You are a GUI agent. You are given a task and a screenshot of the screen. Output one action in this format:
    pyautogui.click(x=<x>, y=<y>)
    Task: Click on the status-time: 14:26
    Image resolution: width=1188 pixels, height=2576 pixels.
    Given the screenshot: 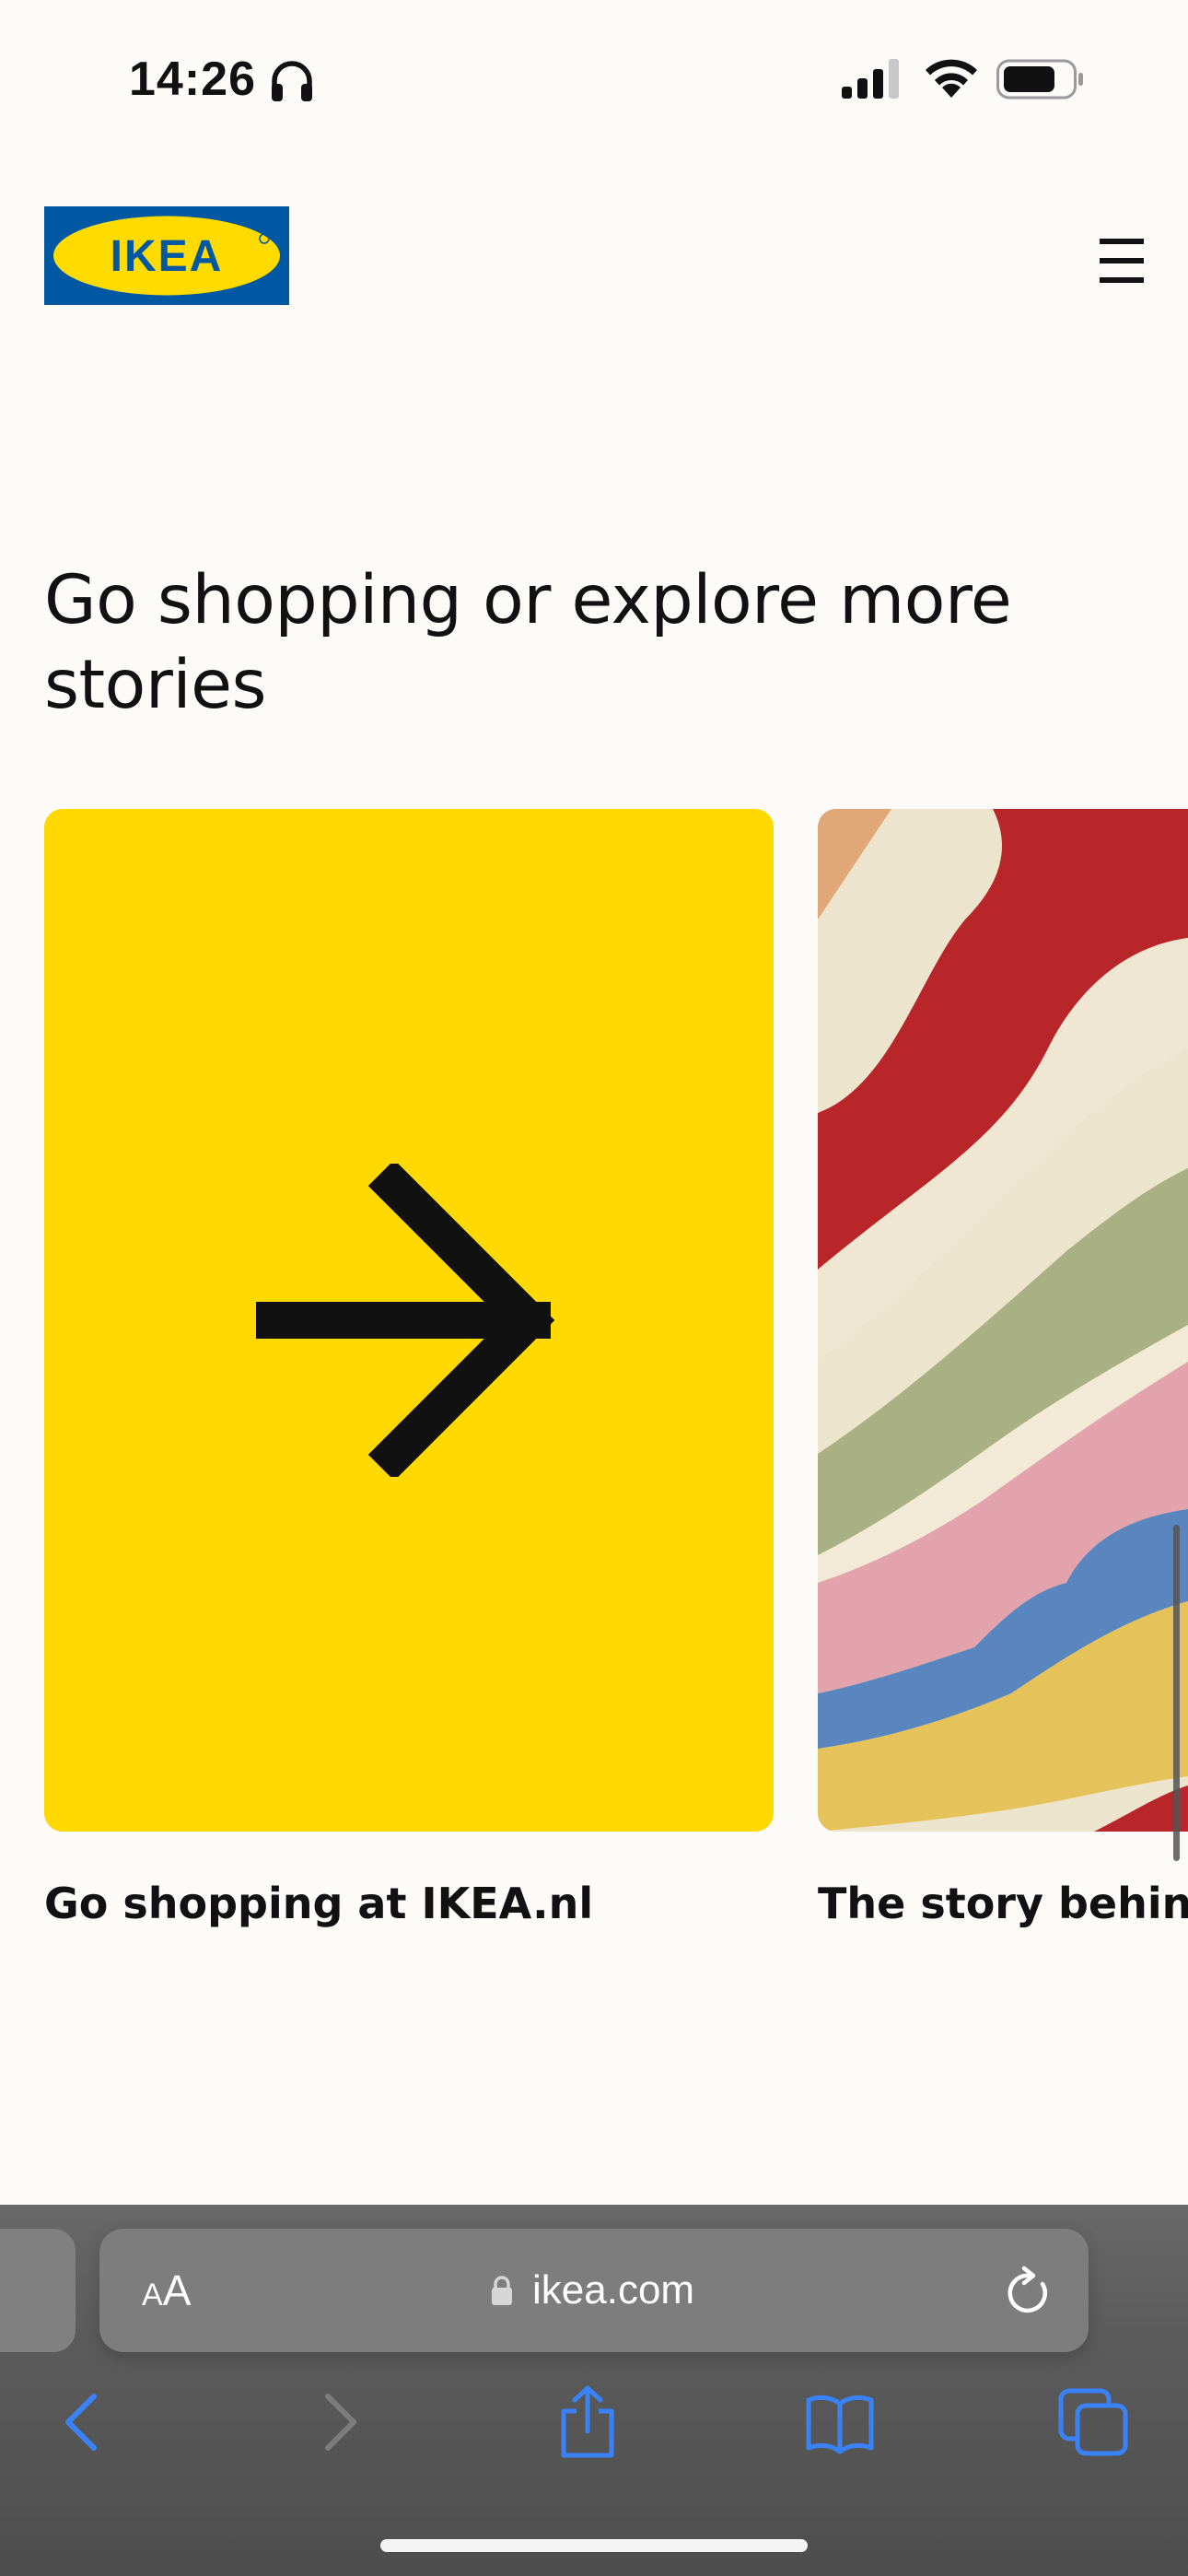 What is the action you would take?
    pyautogui.click(x=192, y=79)
    